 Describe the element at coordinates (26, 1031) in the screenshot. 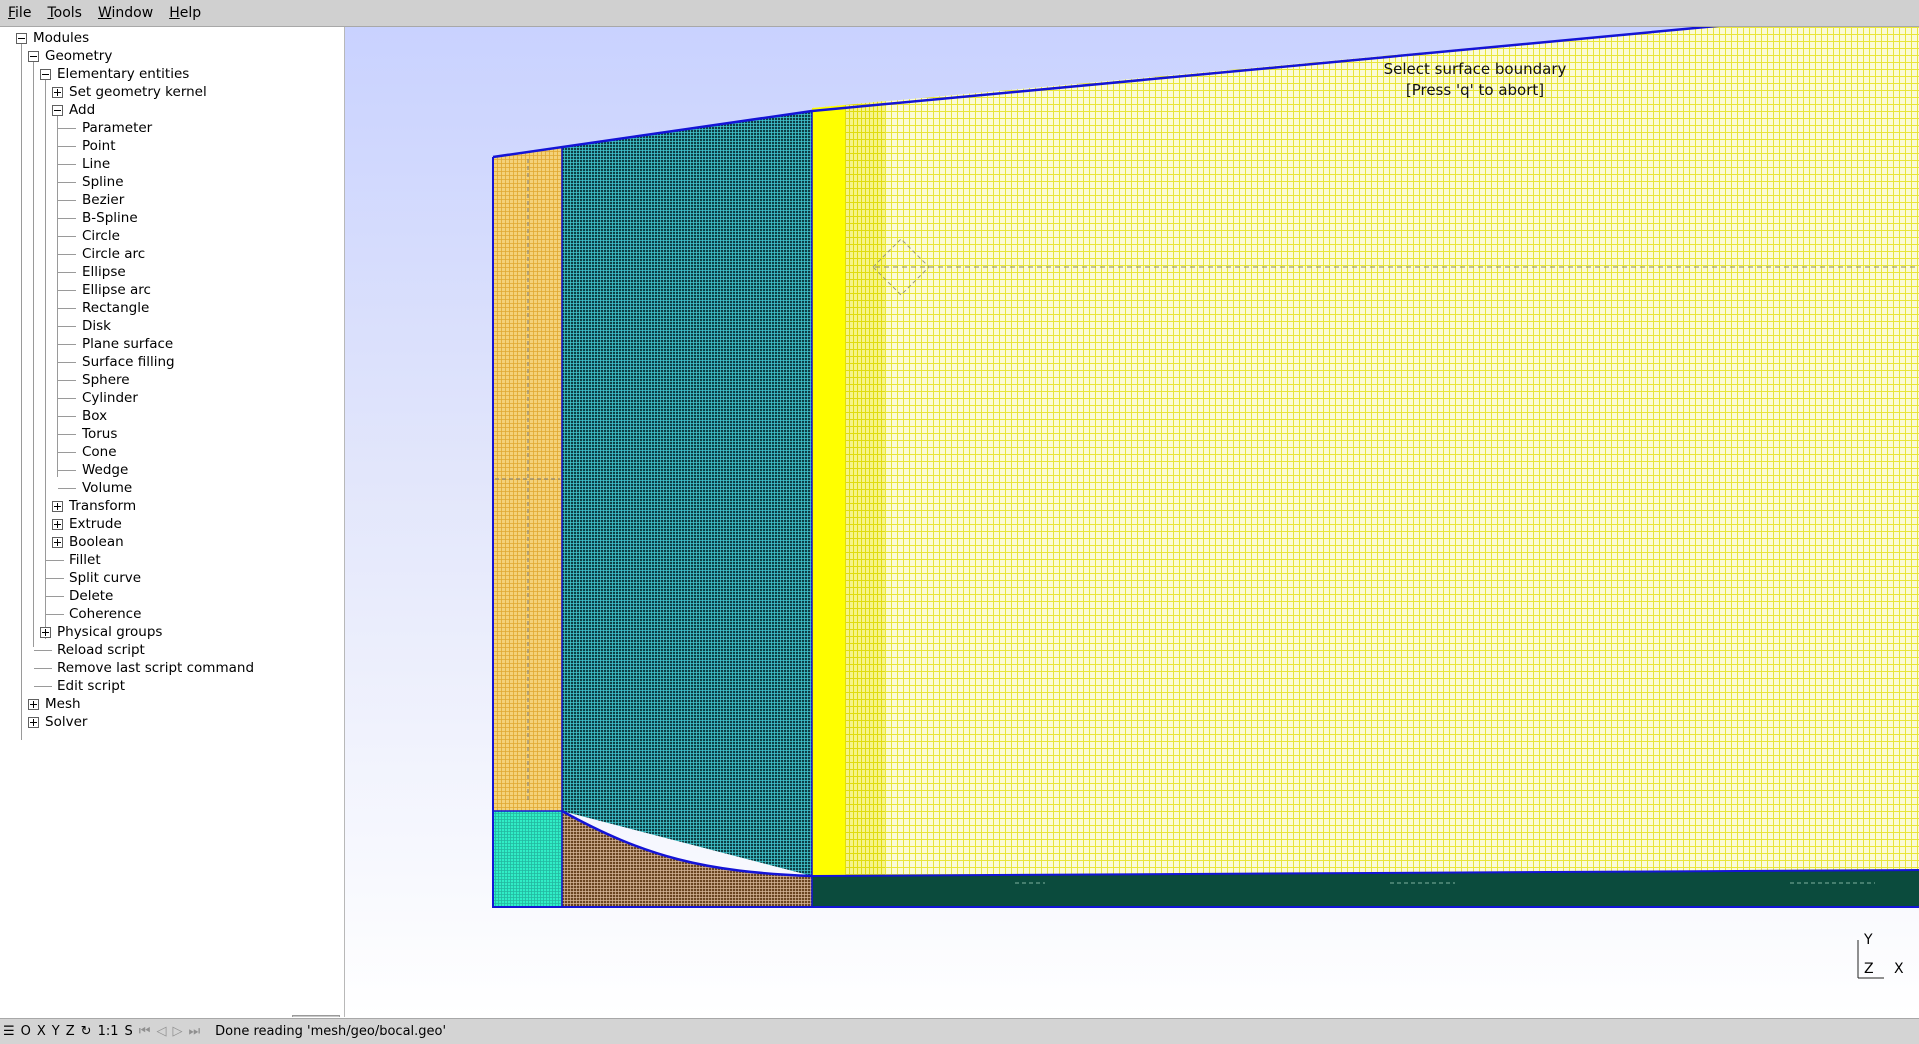

I see `view-origin-button: O` at that location.